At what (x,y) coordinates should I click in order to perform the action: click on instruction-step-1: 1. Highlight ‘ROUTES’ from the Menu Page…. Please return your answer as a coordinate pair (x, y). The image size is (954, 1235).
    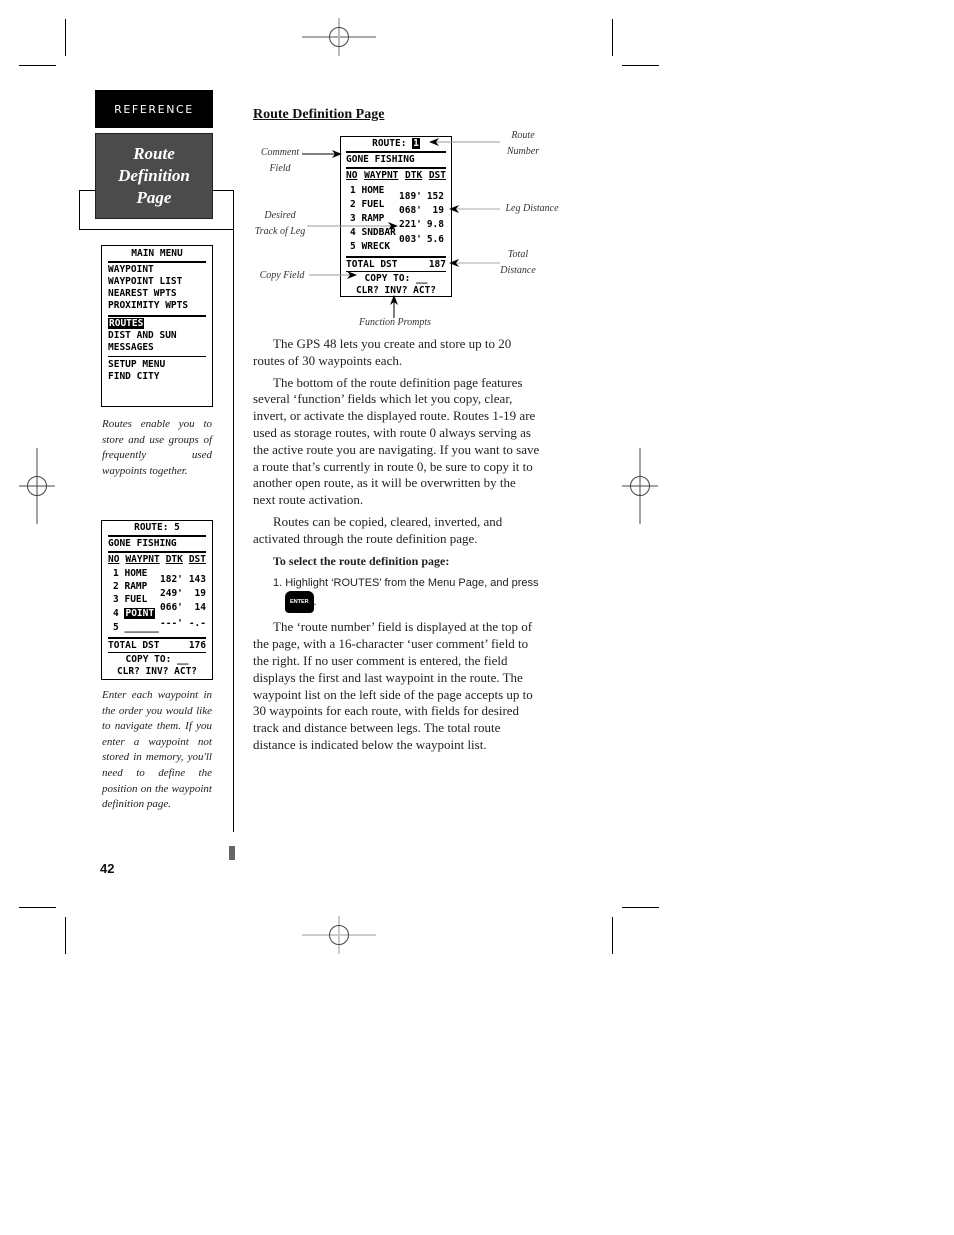
    Looking at the image, I should click on (407, 594).